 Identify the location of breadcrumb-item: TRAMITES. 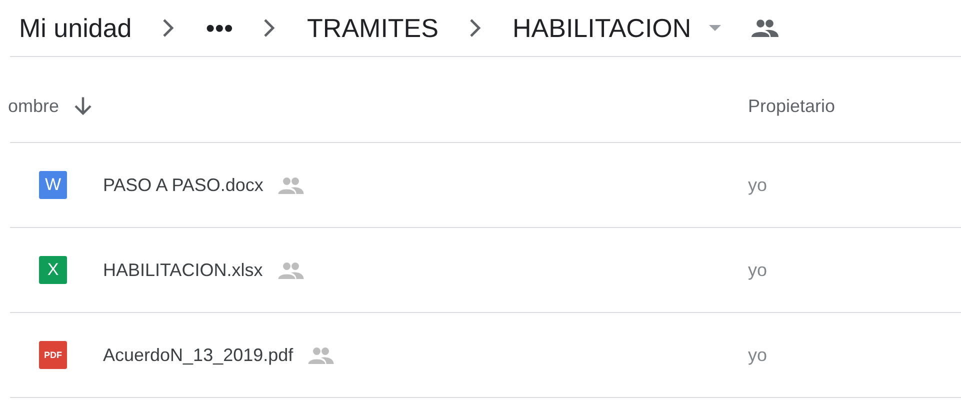
(372, 28).